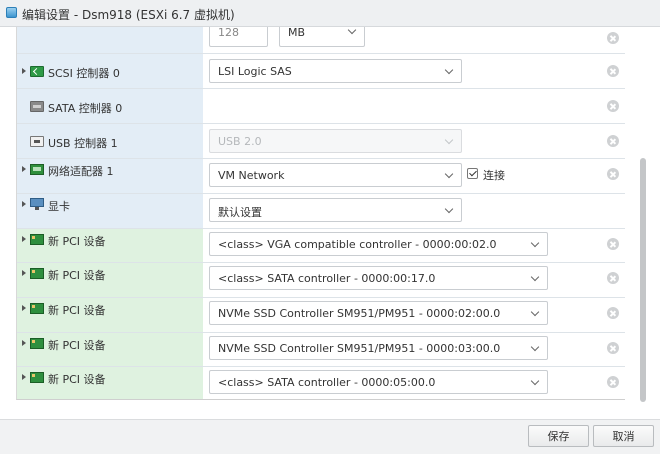 This screenshot has height=454, width=660. I want to click on dialog-title: 编辑设置 - Dsm918 (ESXi 6.7 虚拟机), so click(128, 15).